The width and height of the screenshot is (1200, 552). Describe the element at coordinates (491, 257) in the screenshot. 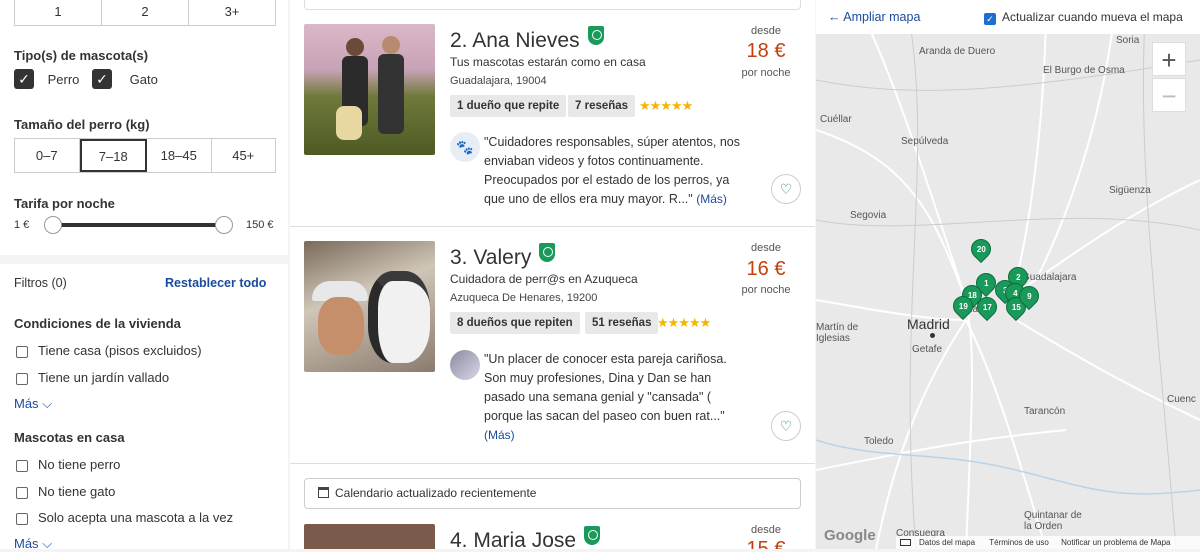

I see `sitter-name-text: 3. Valery` at that location.